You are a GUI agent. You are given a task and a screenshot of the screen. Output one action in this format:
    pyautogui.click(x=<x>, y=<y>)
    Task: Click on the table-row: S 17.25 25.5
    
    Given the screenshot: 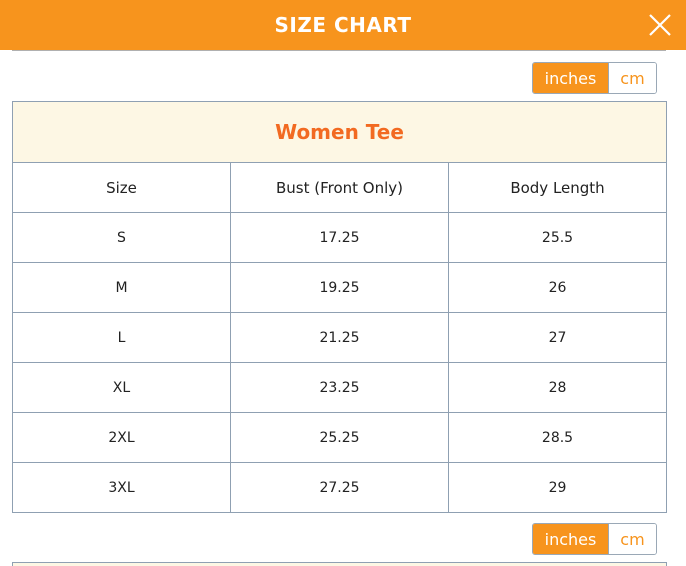 What is the action you would take?
    pyautogui.click(x=339, y=237)
    